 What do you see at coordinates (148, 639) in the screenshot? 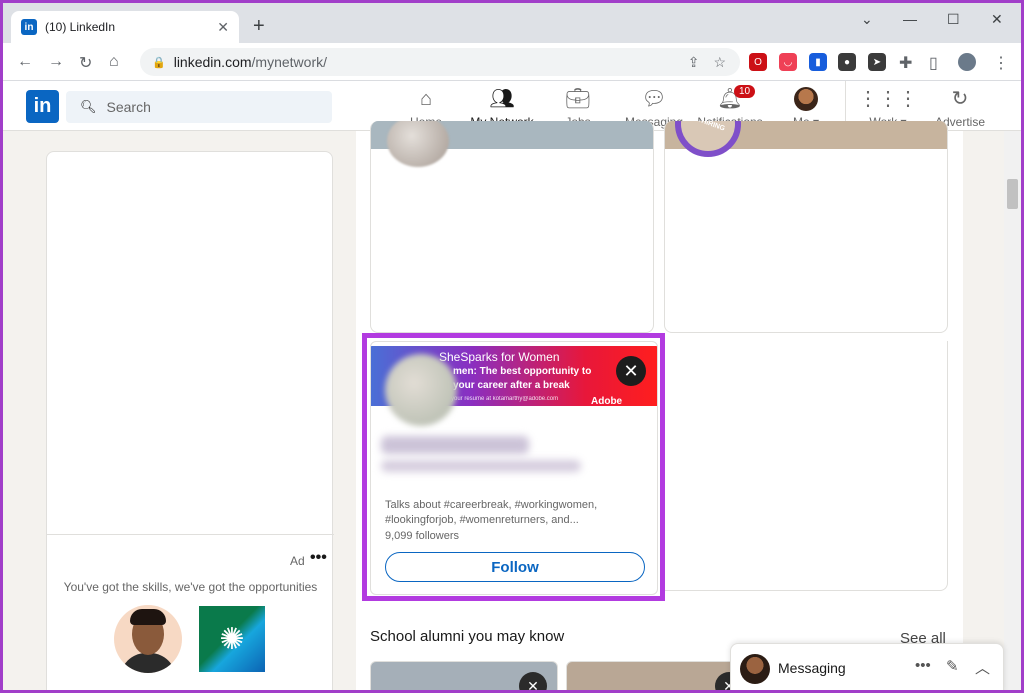
I see `ad-person-photo` at bounding box center [148, 639].